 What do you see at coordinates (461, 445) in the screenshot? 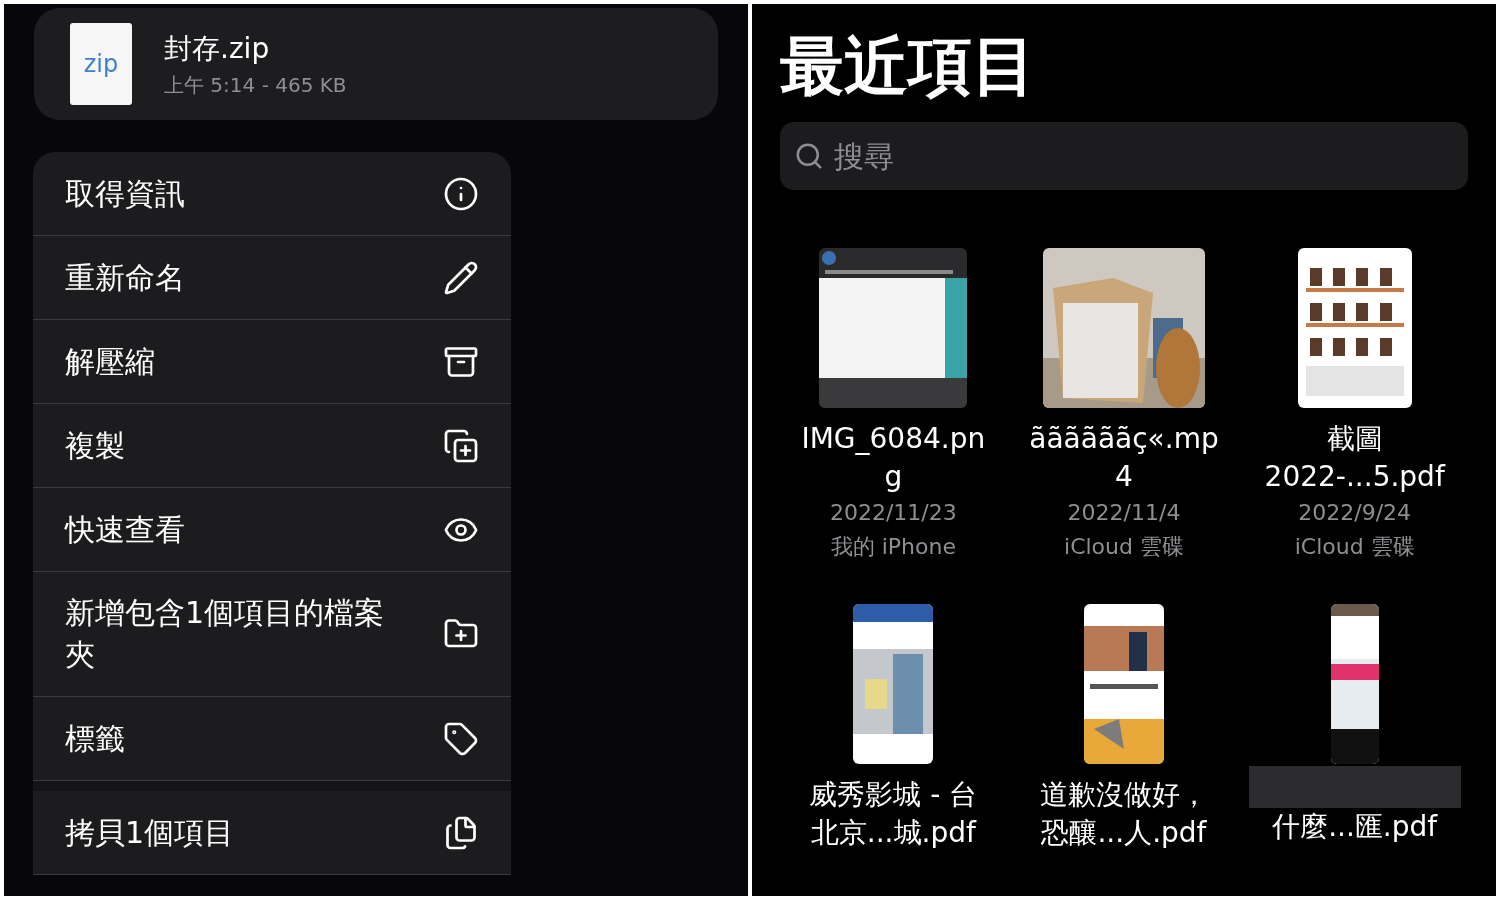
I see `duplicate-icon` at bounding box center [461, 445].